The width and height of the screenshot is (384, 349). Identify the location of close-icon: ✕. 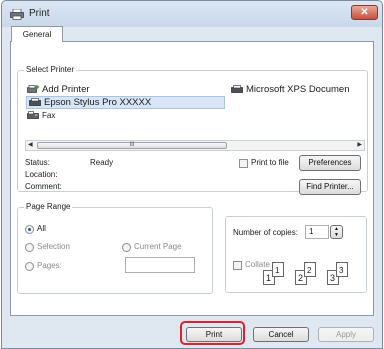
(364, 12).